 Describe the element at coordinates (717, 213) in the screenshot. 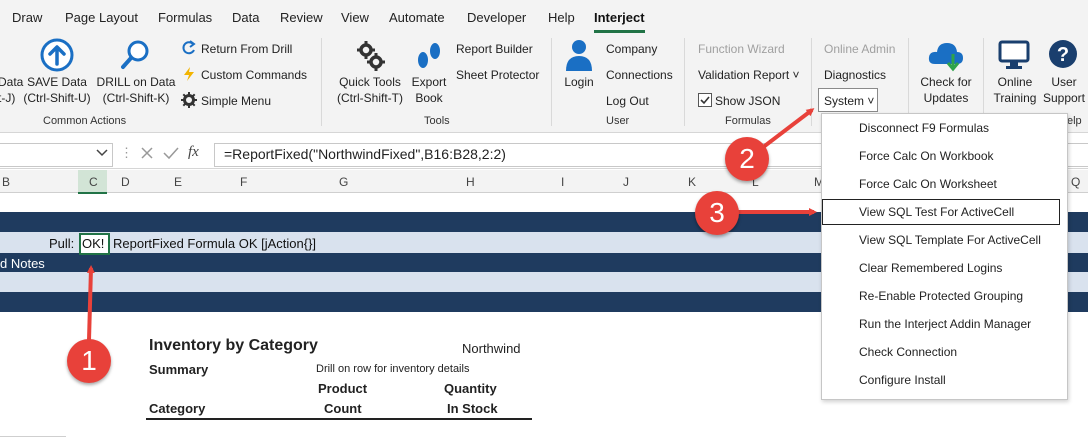

I see `callout-3: 3` at that location.